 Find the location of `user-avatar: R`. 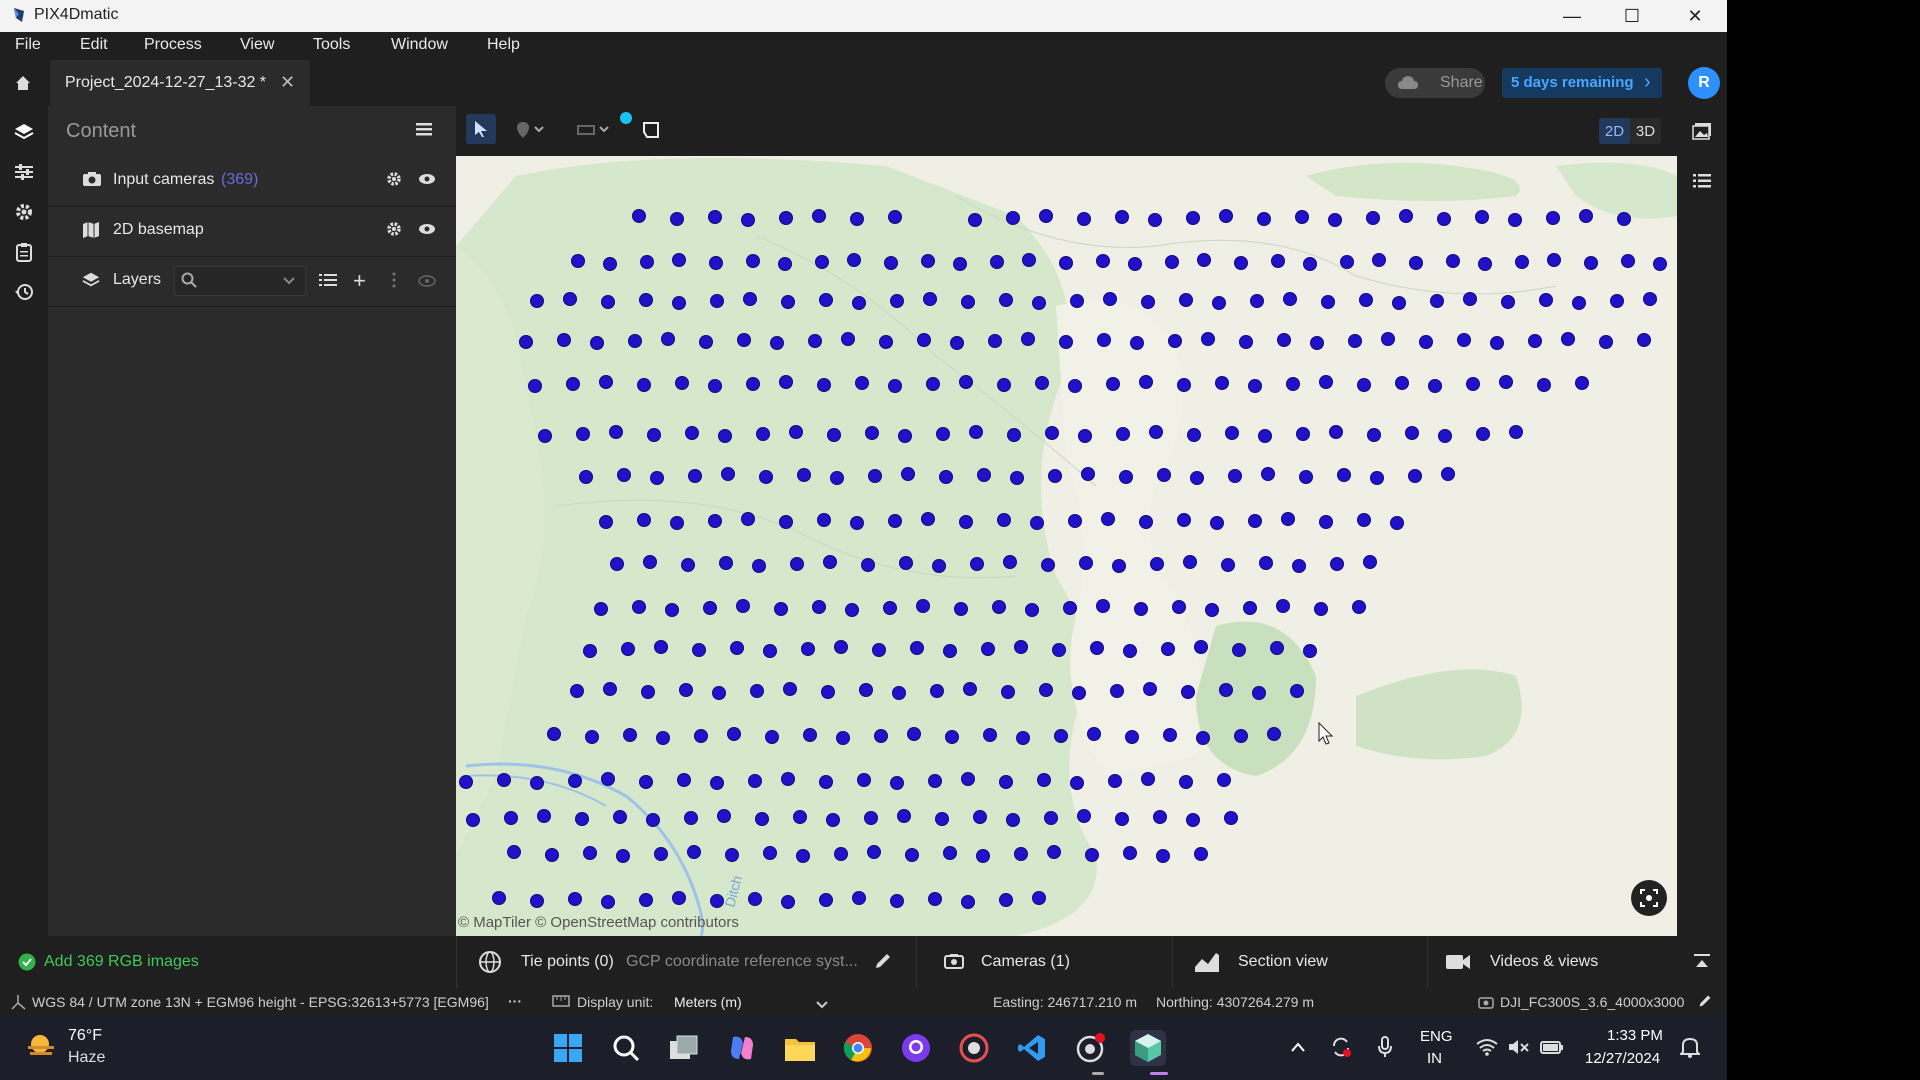

user-avatar: R is located at coordinates (1704, 83).